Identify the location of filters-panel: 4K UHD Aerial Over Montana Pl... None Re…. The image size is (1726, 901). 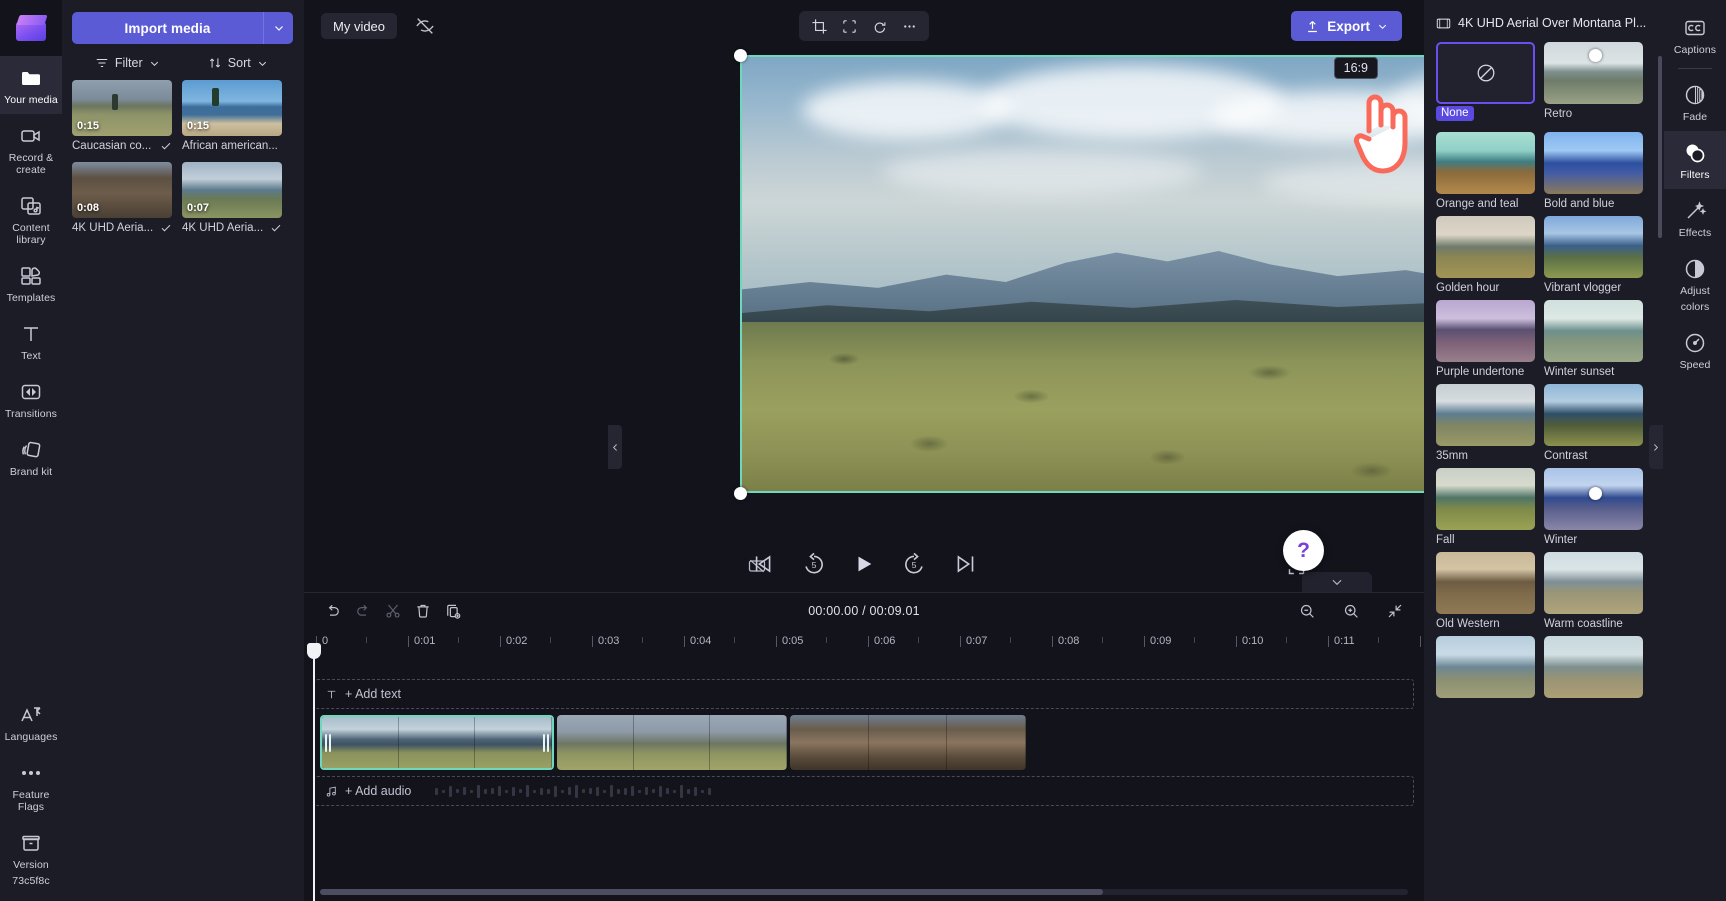
(1544, 450).